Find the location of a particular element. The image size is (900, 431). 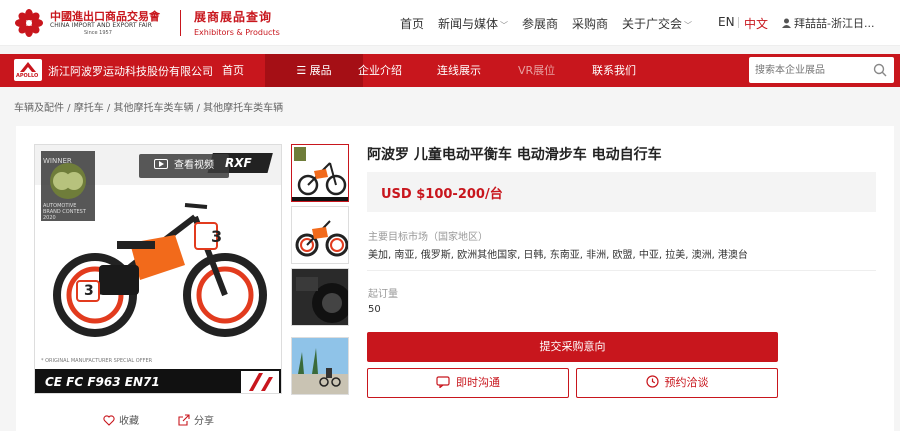

award-badge-caption: AUTOMOTIVE BRAND CONTEST 2020 is located at coordinates (64, 212).